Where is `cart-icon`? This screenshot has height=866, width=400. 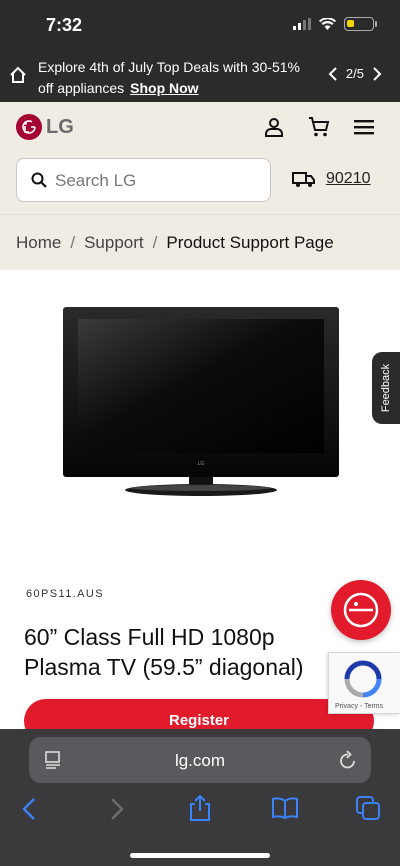 cart-icon is located at coordinates (319, 127).